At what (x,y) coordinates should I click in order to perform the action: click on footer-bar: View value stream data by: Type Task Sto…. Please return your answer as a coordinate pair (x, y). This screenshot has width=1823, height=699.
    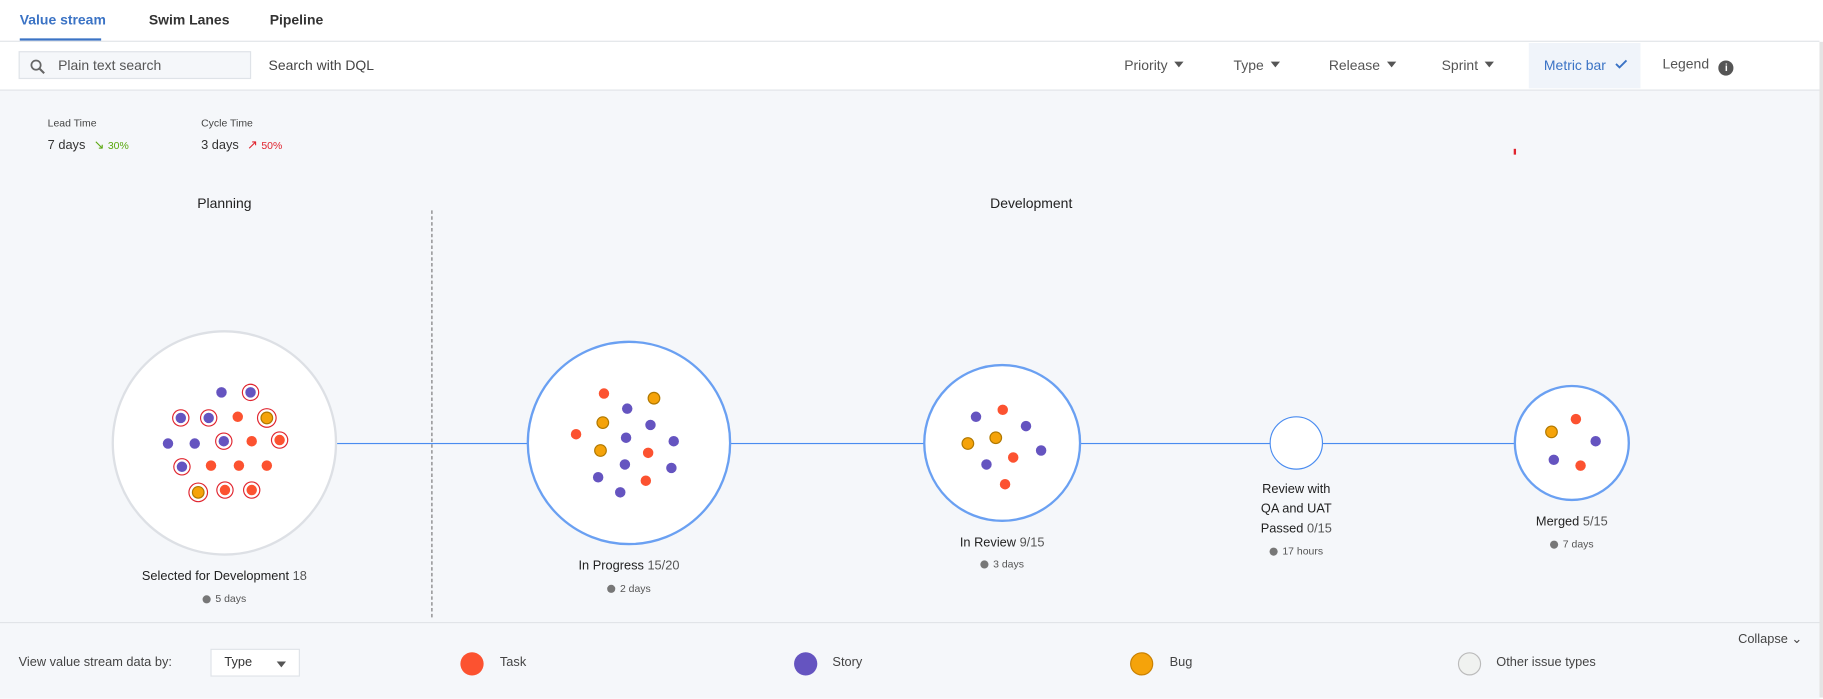
    Looking at the image, I should click on (910, 660).